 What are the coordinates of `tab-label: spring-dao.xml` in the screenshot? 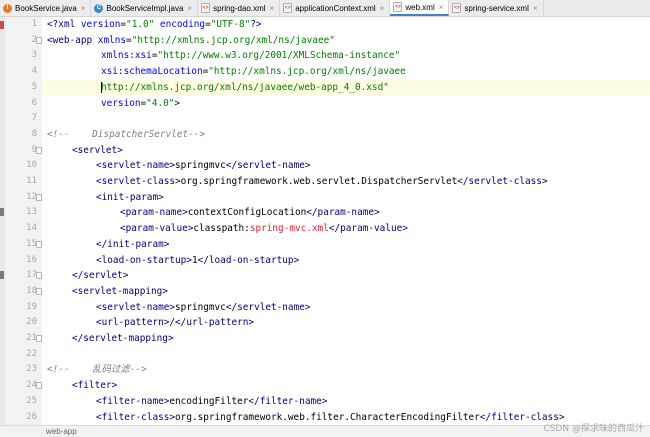 It's located at (239, 8).